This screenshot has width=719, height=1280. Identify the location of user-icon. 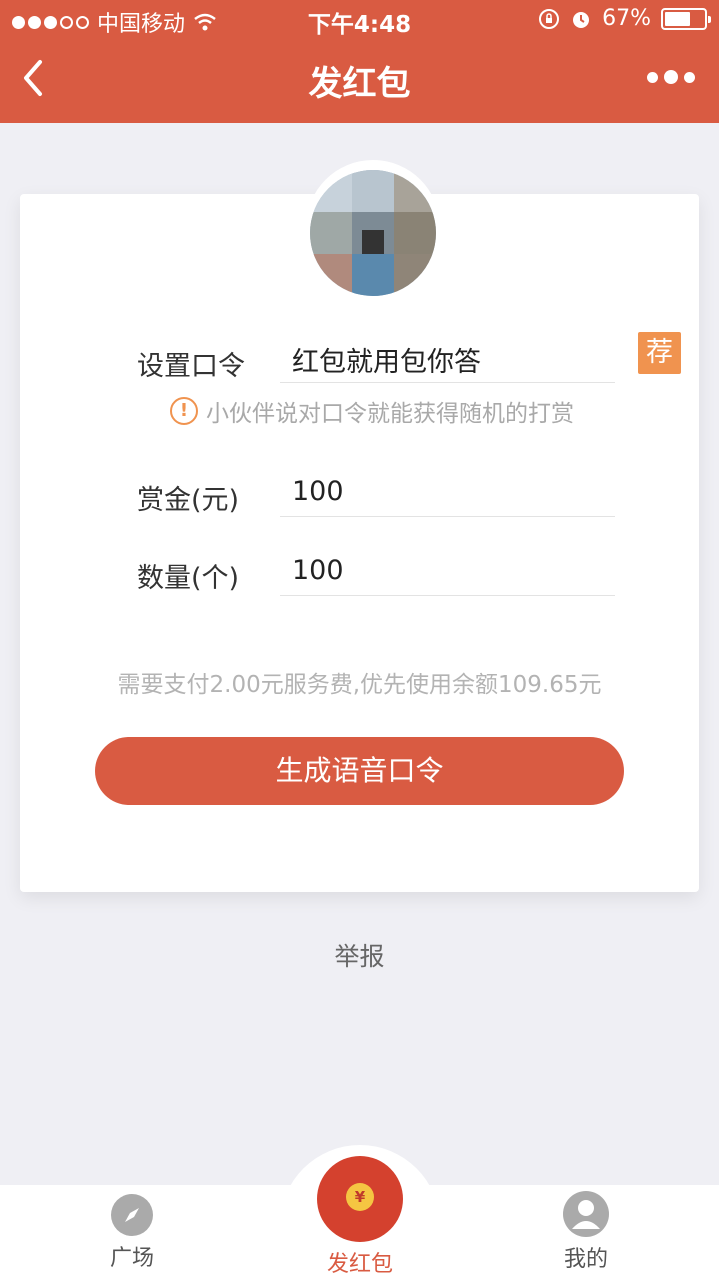
(586, 1214).